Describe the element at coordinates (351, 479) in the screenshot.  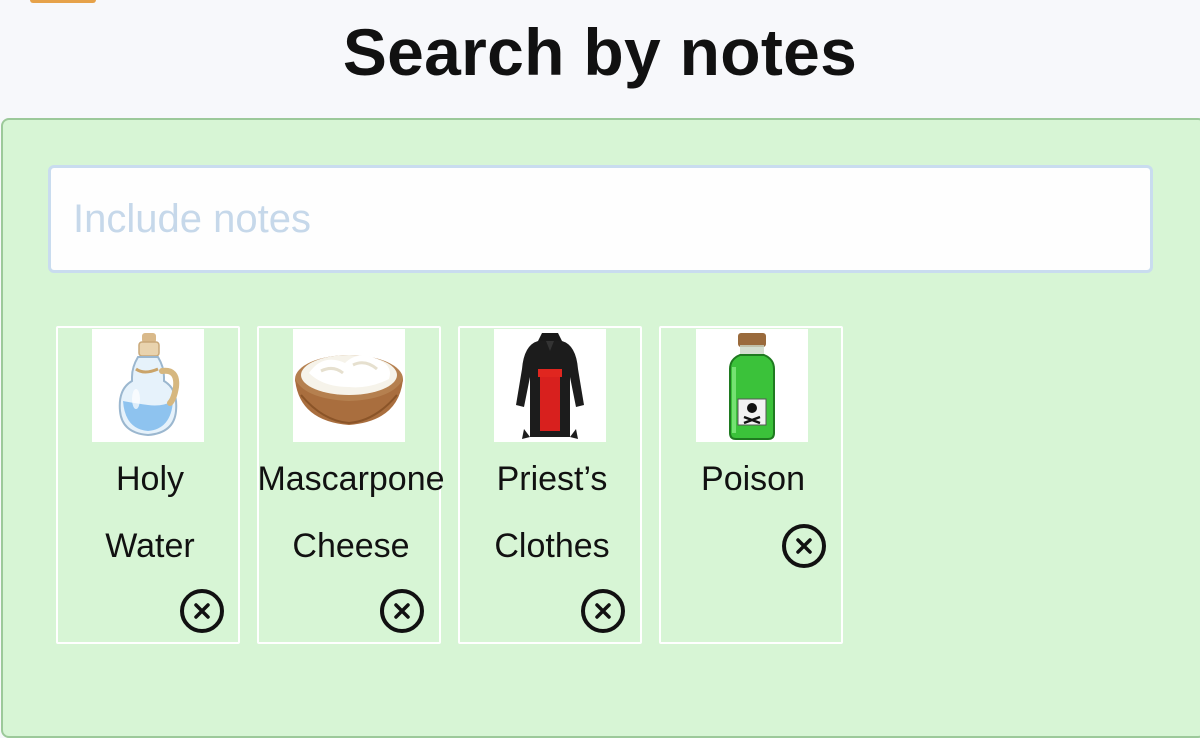
I see `note-label-line1: Mascarpone` at that location.